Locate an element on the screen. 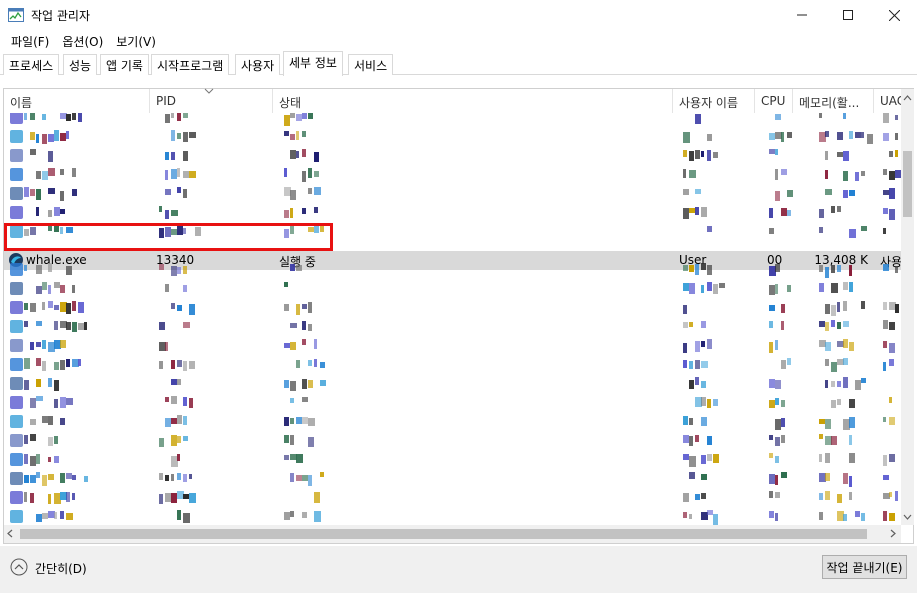 The image size is (917, 593). menu-options: 옵션(O) is located at coordinates (82, 41).